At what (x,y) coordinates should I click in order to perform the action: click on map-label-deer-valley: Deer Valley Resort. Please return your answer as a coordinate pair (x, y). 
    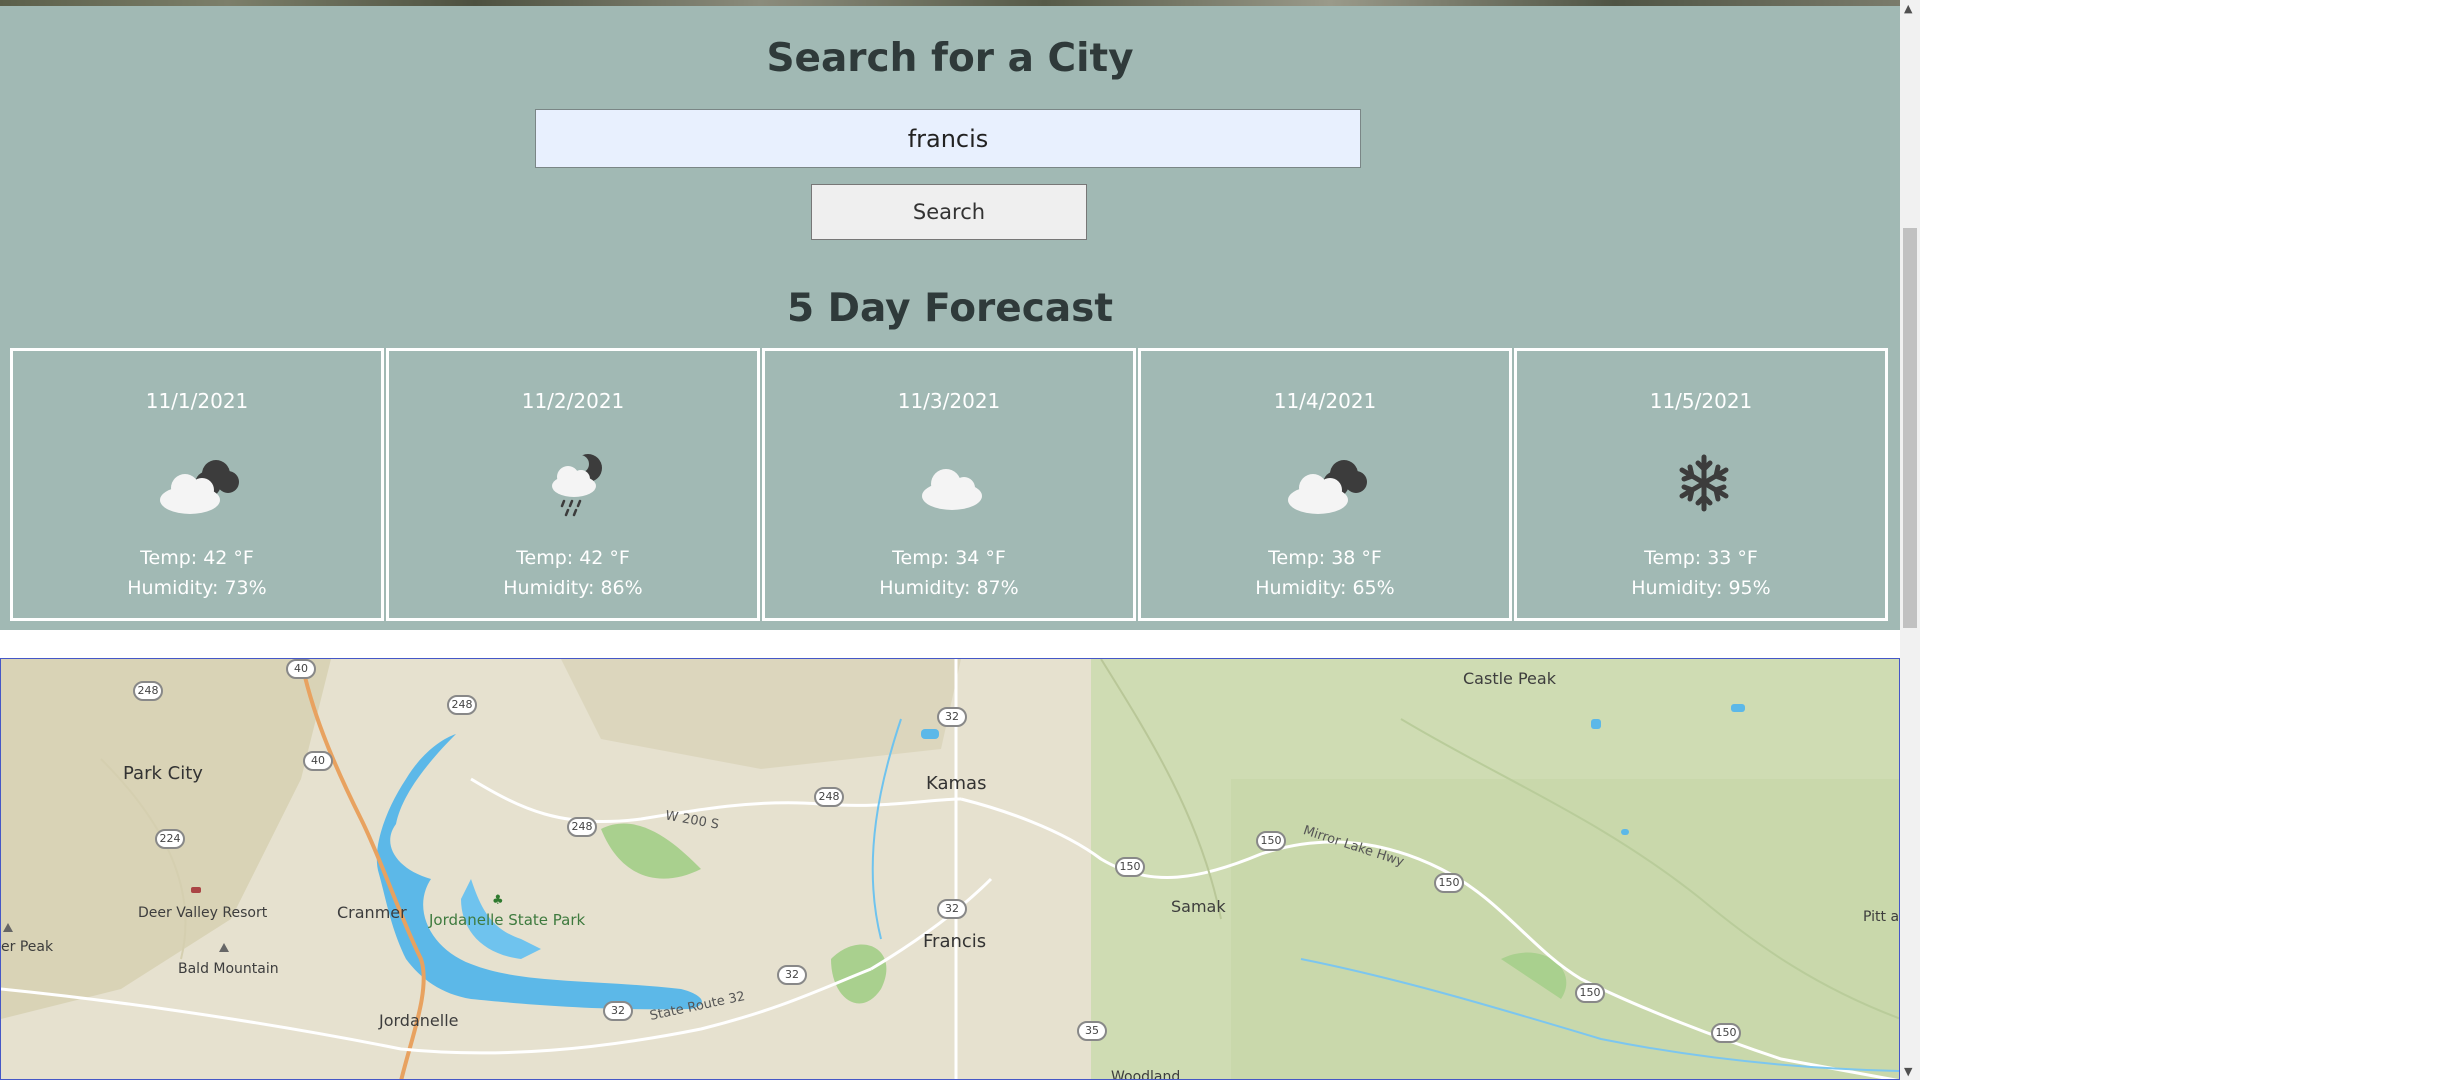
    Looking at the image, I should click on (203, 913).